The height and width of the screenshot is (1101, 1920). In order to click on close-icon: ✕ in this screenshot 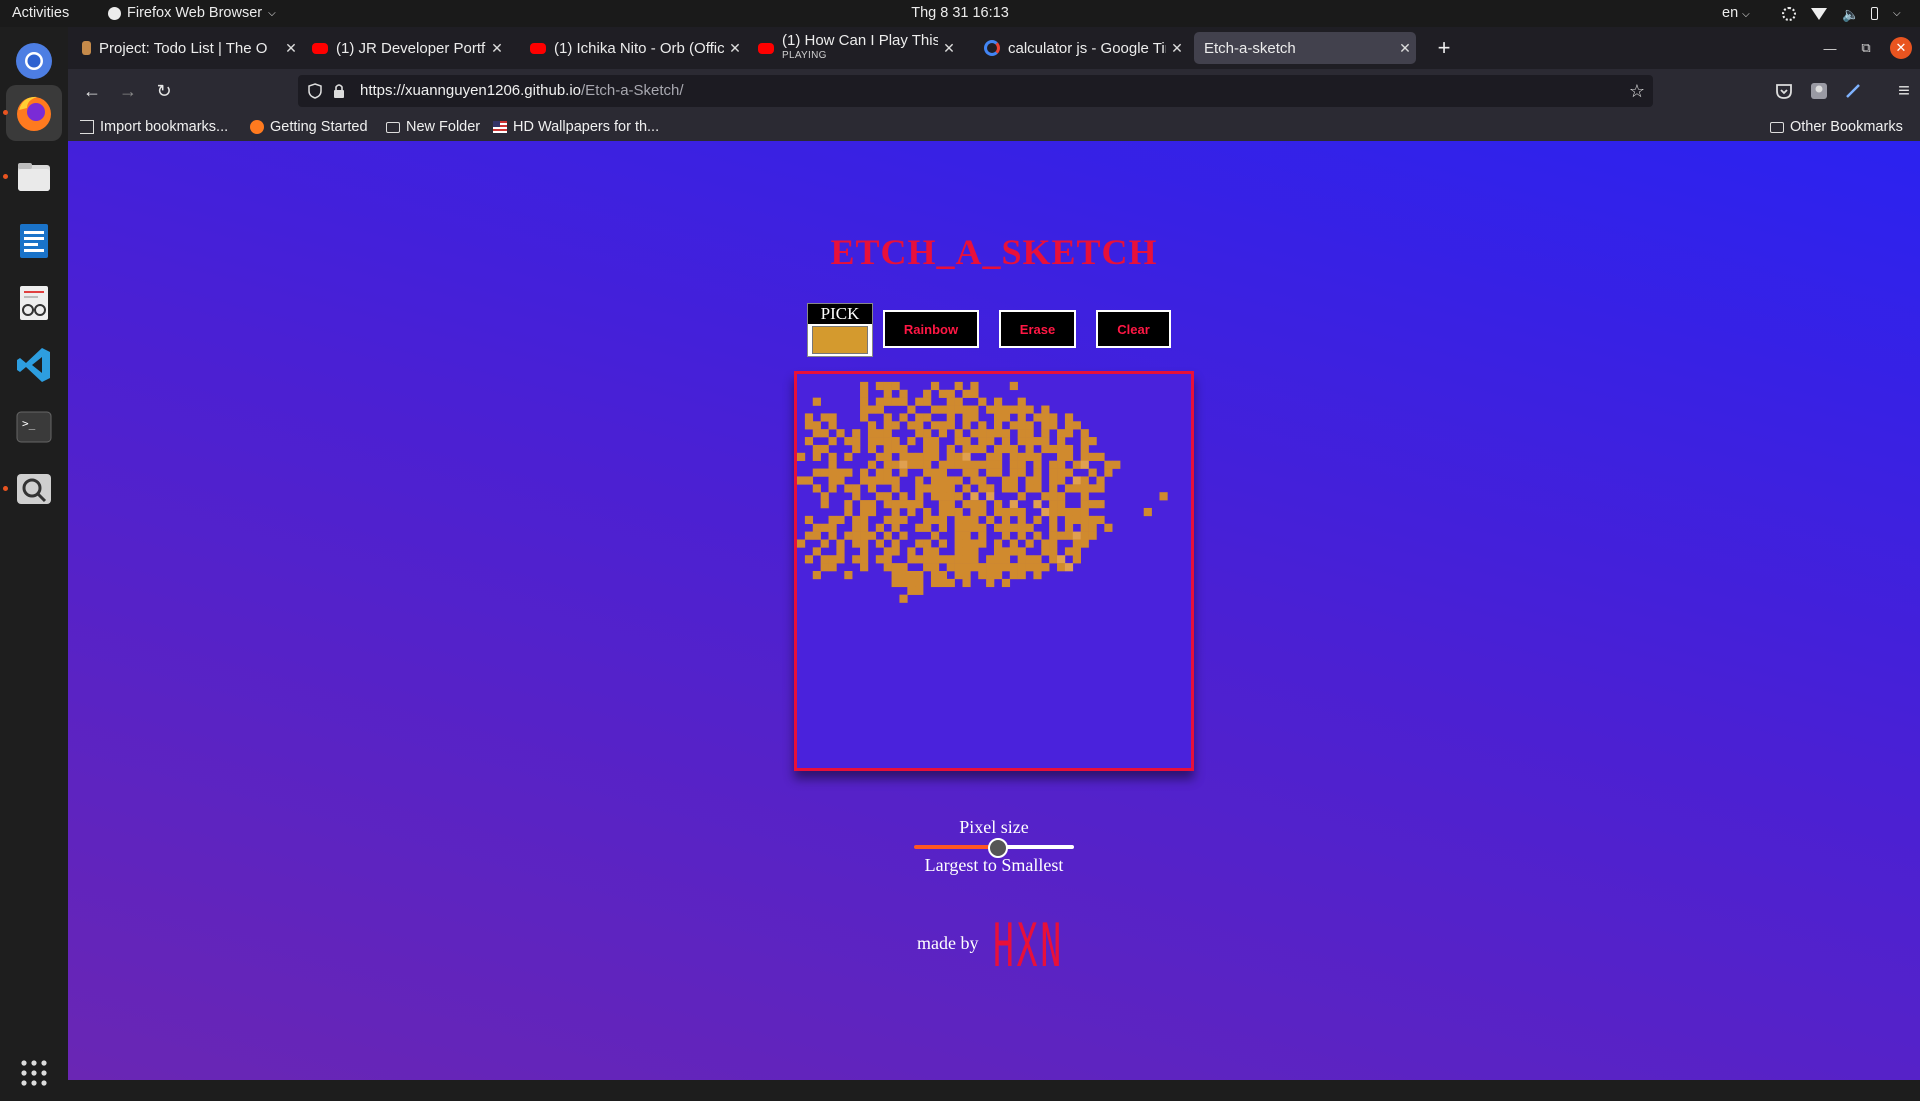, I will do `click(1405, 48)`.